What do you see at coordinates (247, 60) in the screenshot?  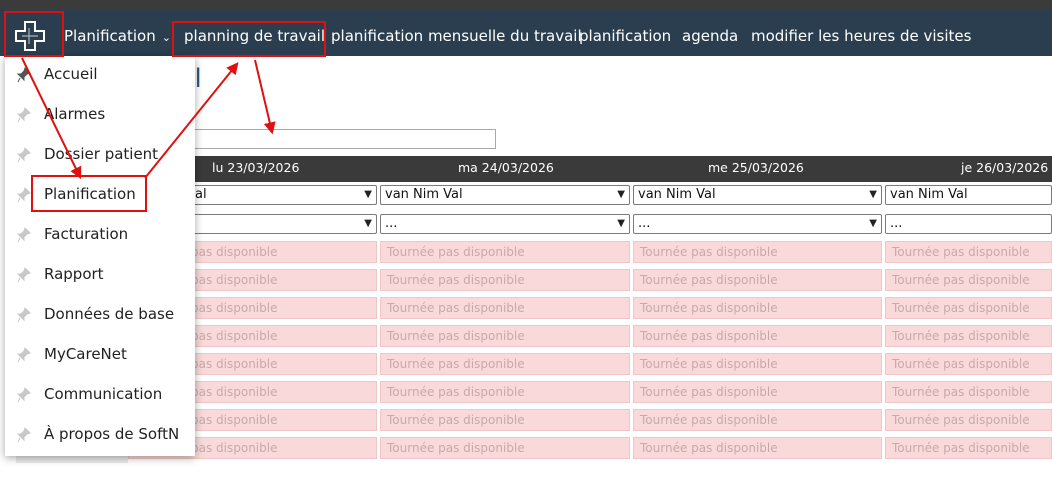 I see `active-tab-caret` at bounding box center [247, 60].